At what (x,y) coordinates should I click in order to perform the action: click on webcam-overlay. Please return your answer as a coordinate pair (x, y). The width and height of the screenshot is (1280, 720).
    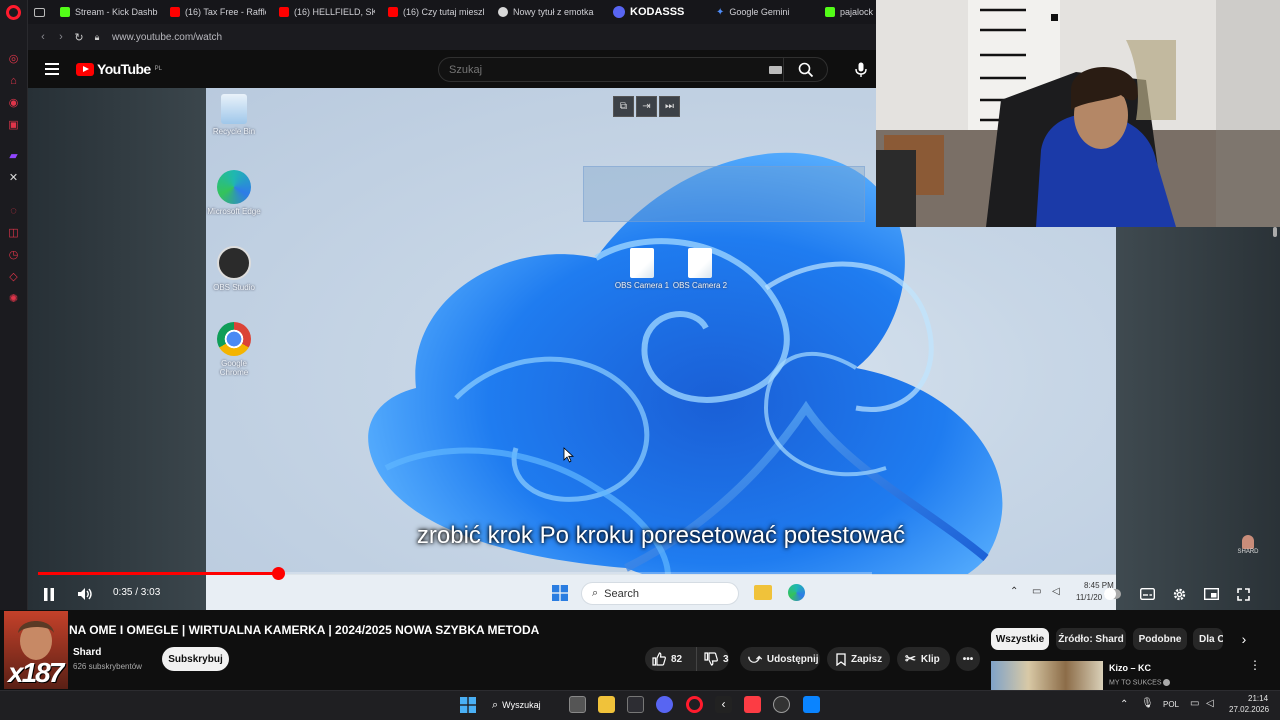
    Looking at the image, I should click on (1078, 113).